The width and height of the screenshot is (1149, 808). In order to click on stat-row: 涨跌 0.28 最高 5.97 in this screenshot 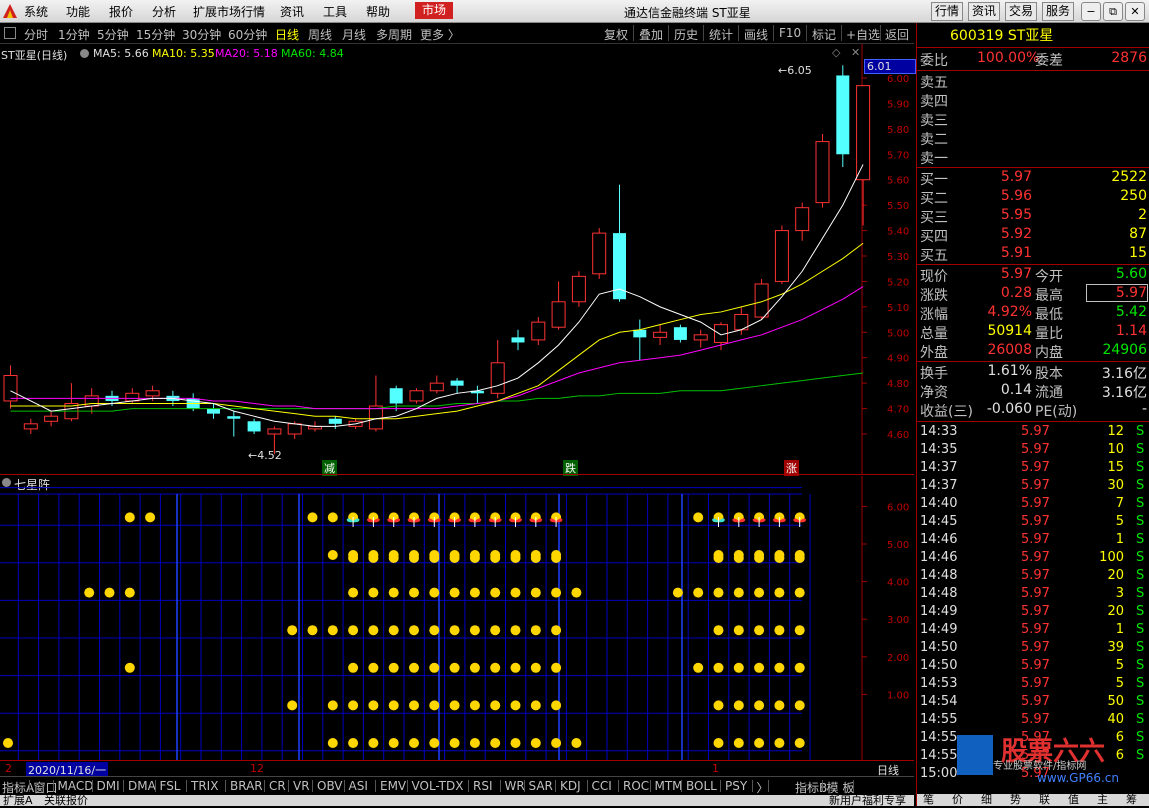, I will do `click(1033, 294)`.